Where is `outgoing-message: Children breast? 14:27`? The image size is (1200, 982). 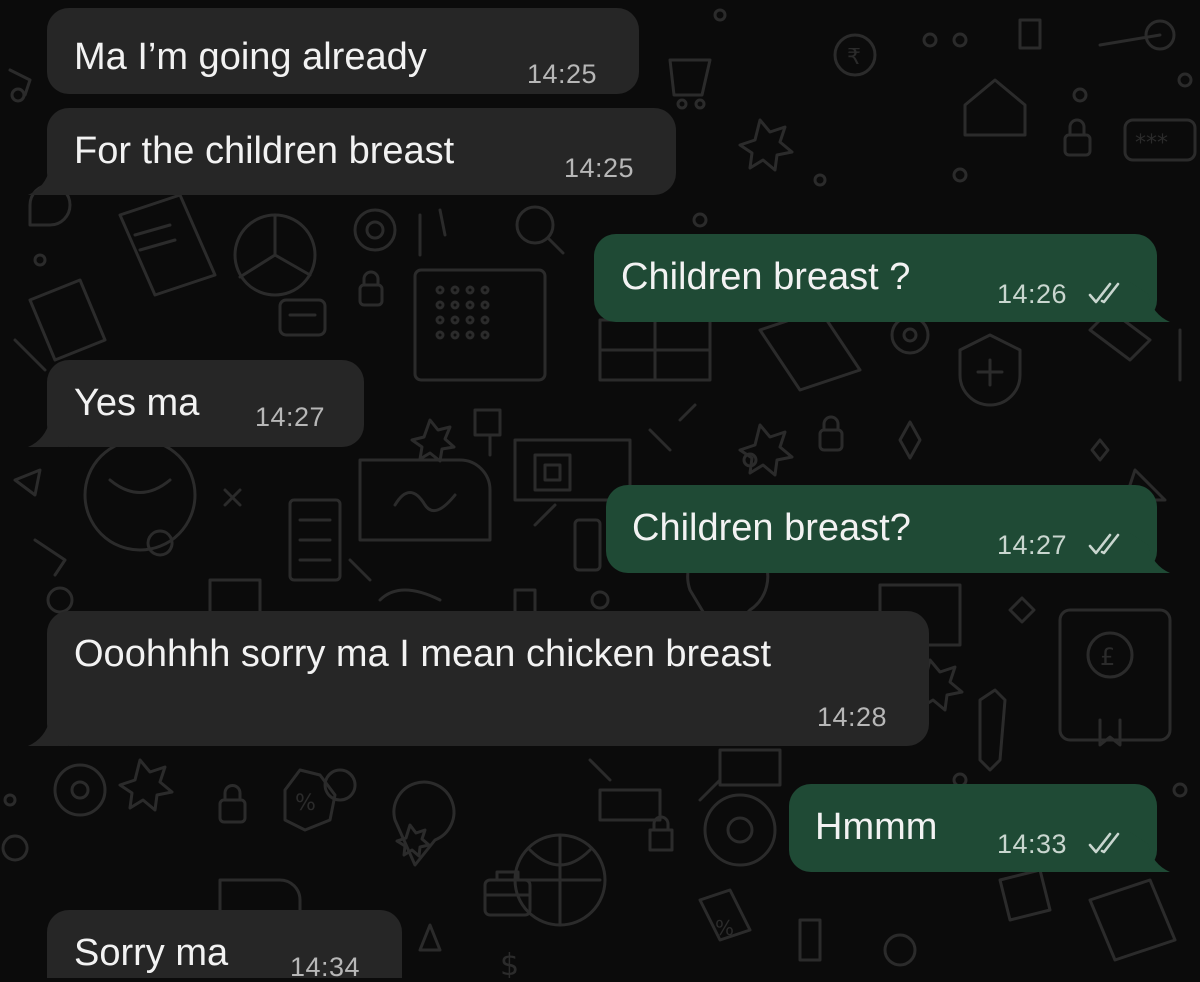
outgoing-message: Children breast? 14:27 is located at coordinates (881, 529).